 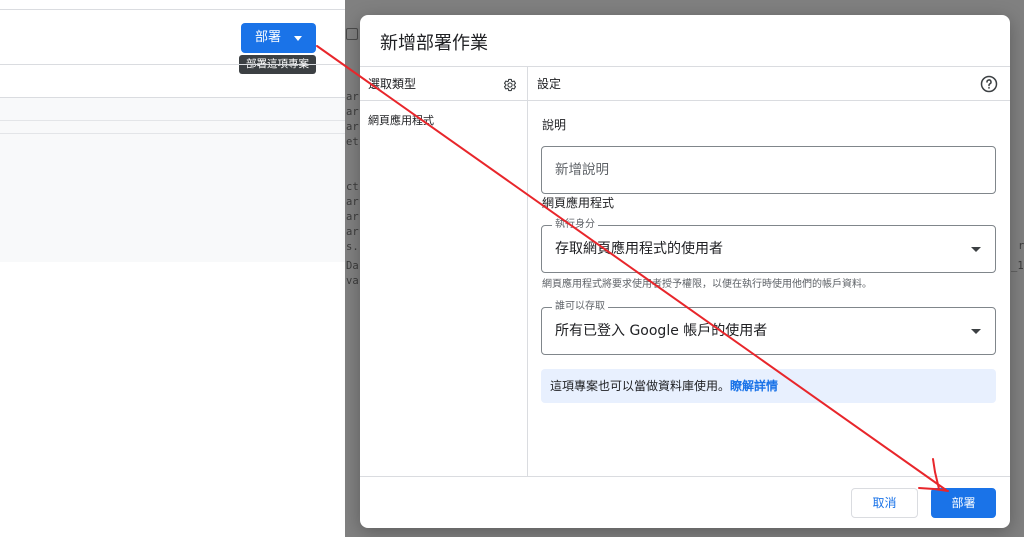 I want to click on type-item-web-app: 網頁應用程式, so click(x=401, y=120).